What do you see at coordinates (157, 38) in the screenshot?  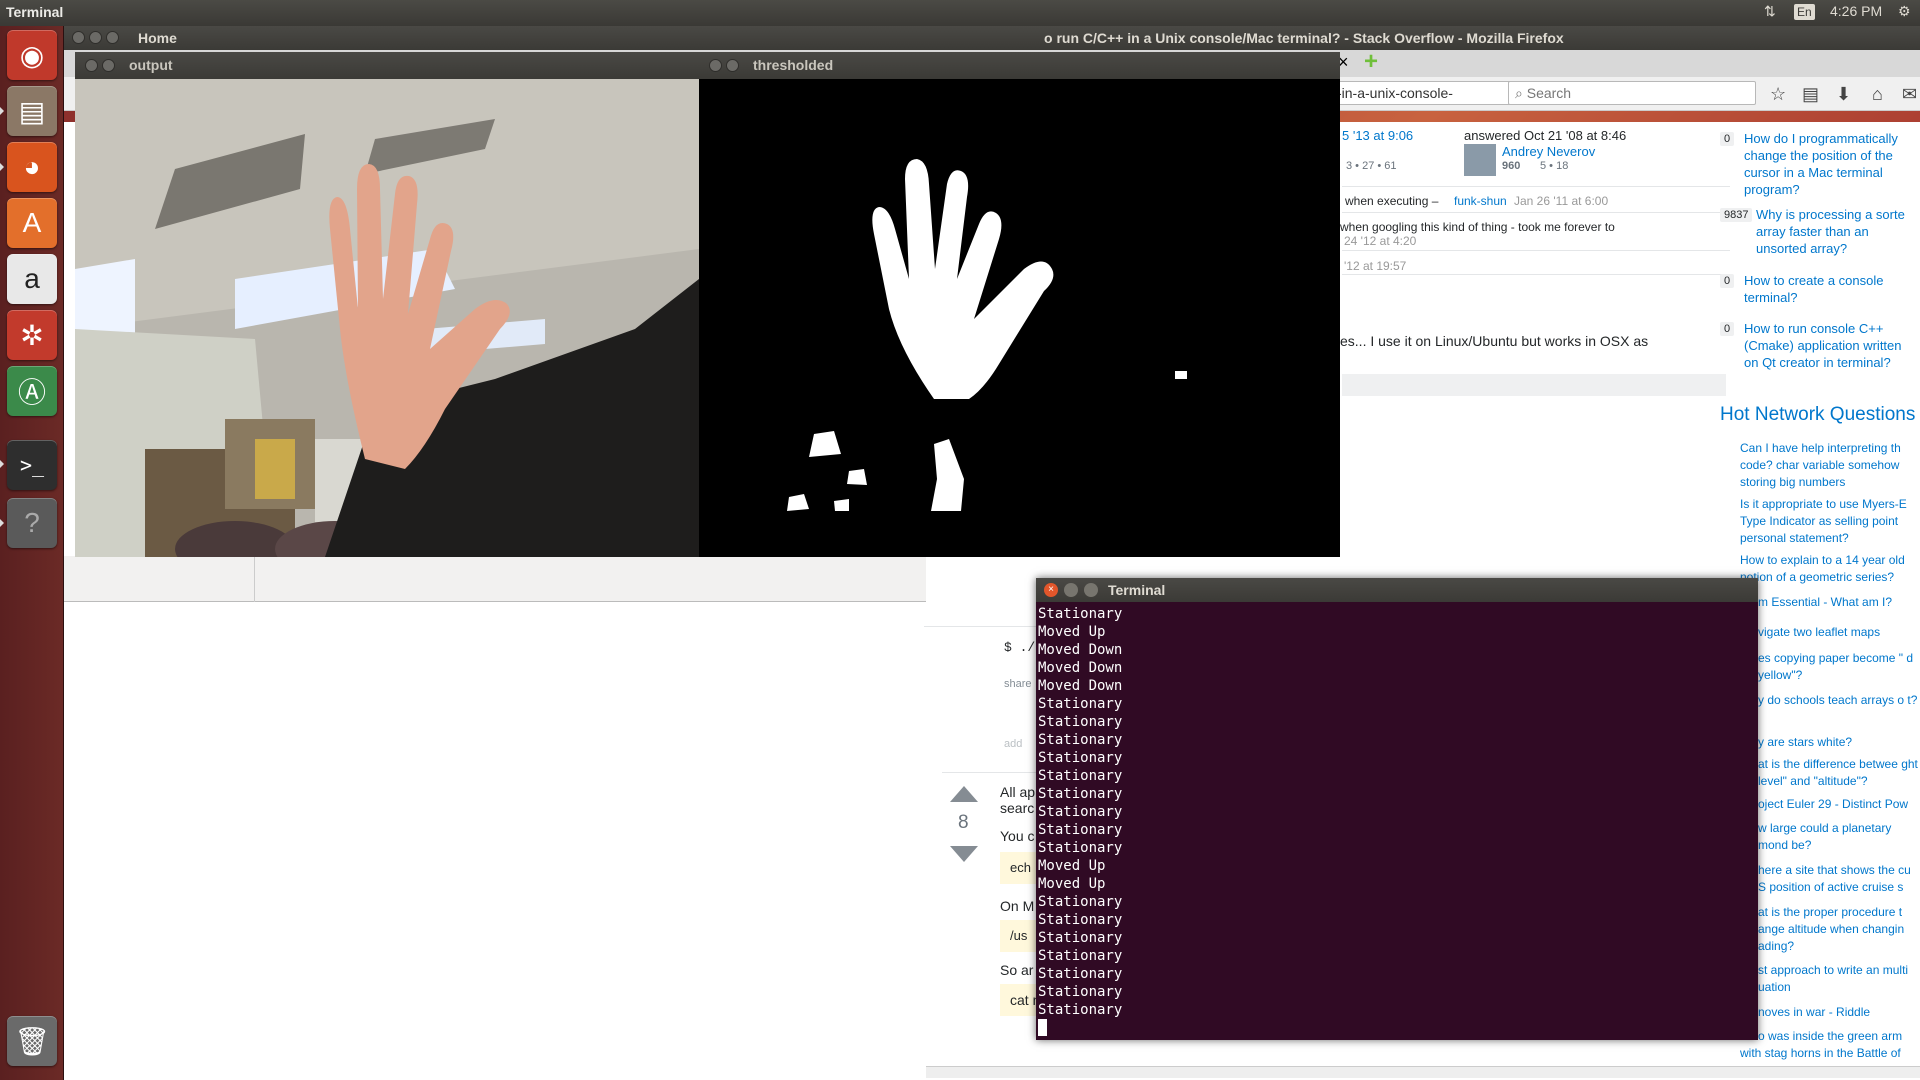 I see `home-label: Home` at bounding box center [157, 38].